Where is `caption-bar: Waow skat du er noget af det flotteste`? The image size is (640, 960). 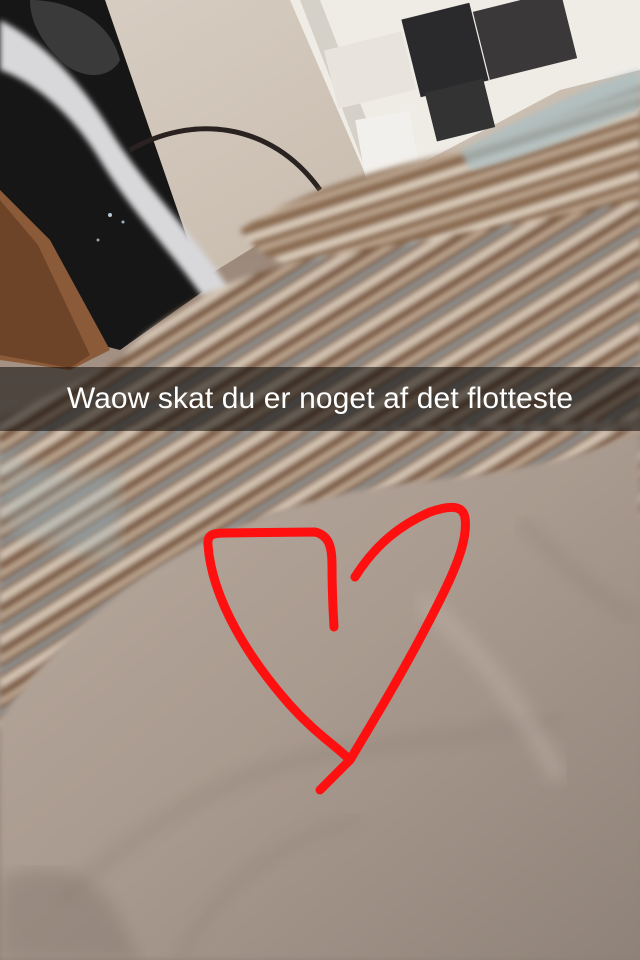
caption-bar: Waow skat du er noget af det flotteste is located at coordinates (320, 399).